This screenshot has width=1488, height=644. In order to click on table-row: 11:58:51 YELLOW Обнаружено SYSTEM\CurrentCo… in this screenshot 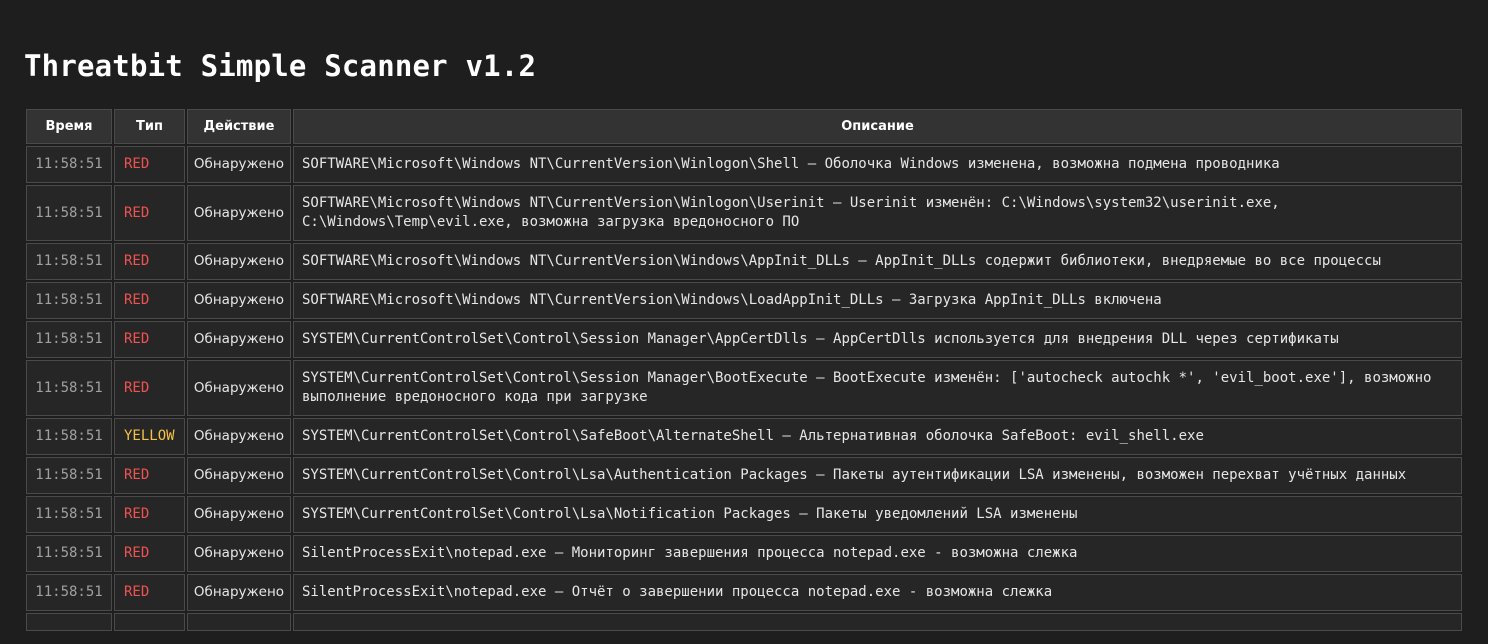, I will do `click(744, 436)`.